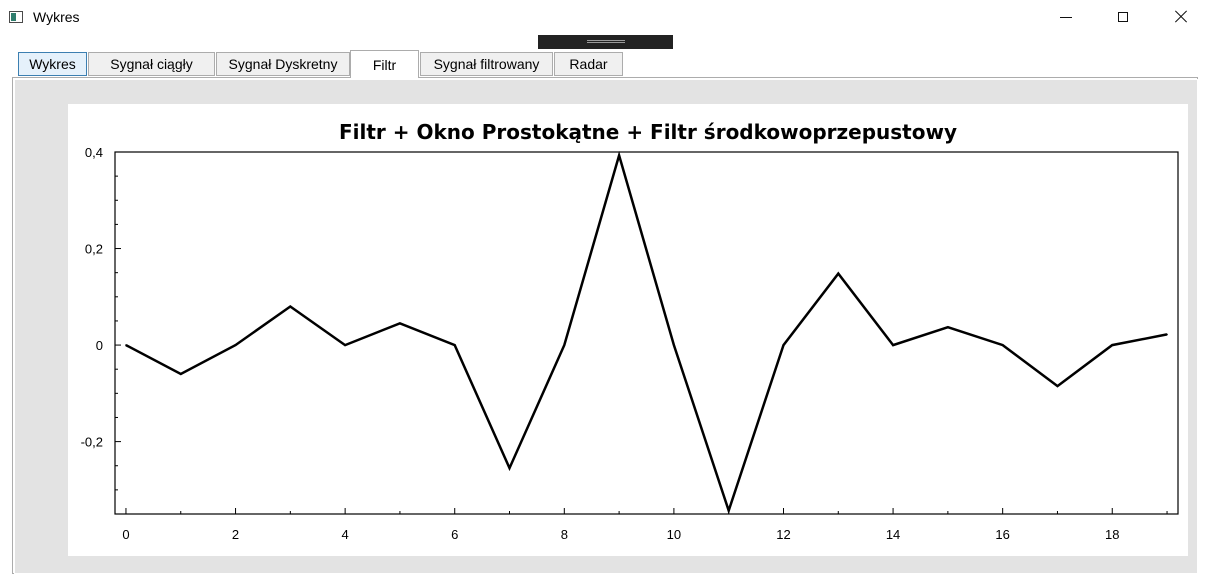 Image resolution: width=1211 pixels, height=580 pixels. What do you see at coordinates (783, 534) in the screenshot?
I see `x-tick-label: 12` at bounding box center [783, 534].